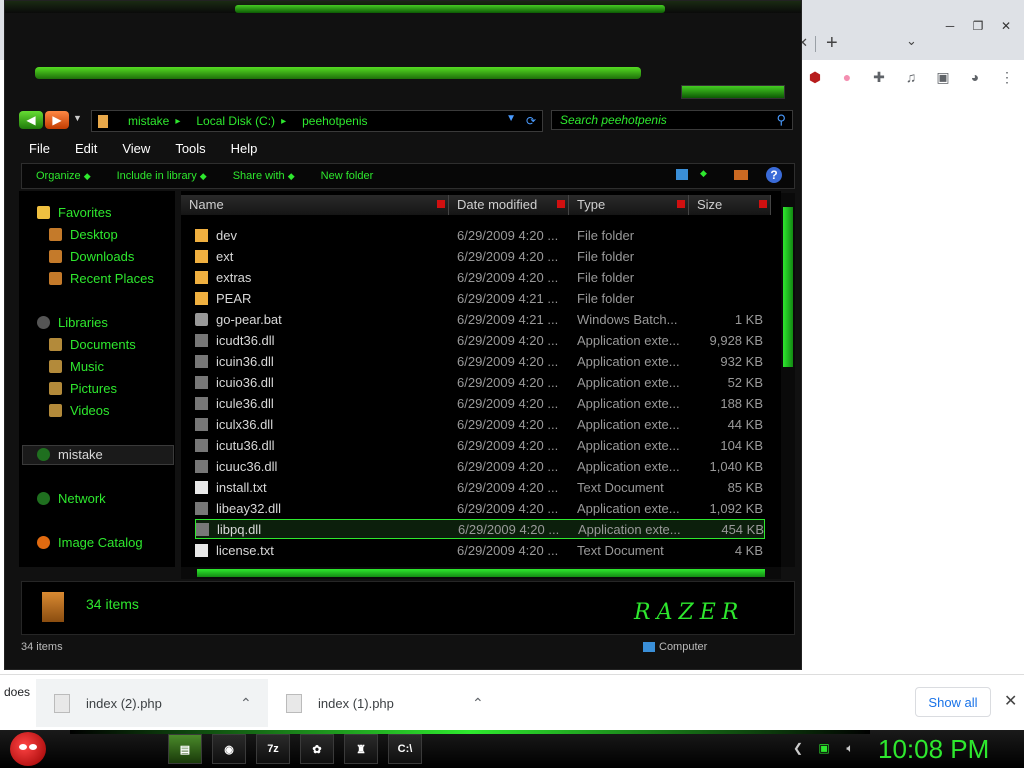  I want to click on column-type: Type, so click(629, 205).